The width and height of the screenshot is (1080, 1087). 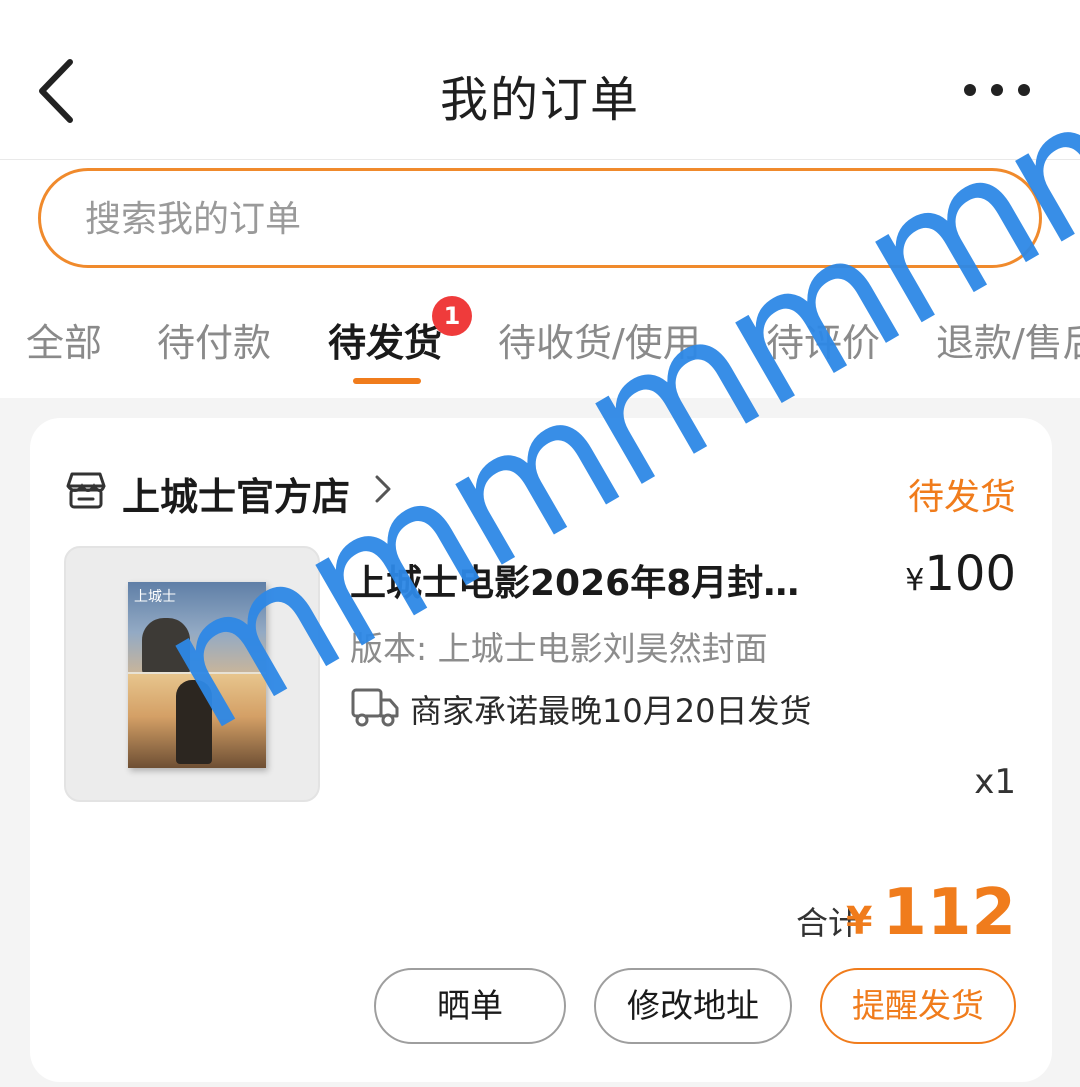 What do you see at coordinates (155, 597) in the screenshot?
I see `magazine-title: 上城士` at bounding box center [155, 597].